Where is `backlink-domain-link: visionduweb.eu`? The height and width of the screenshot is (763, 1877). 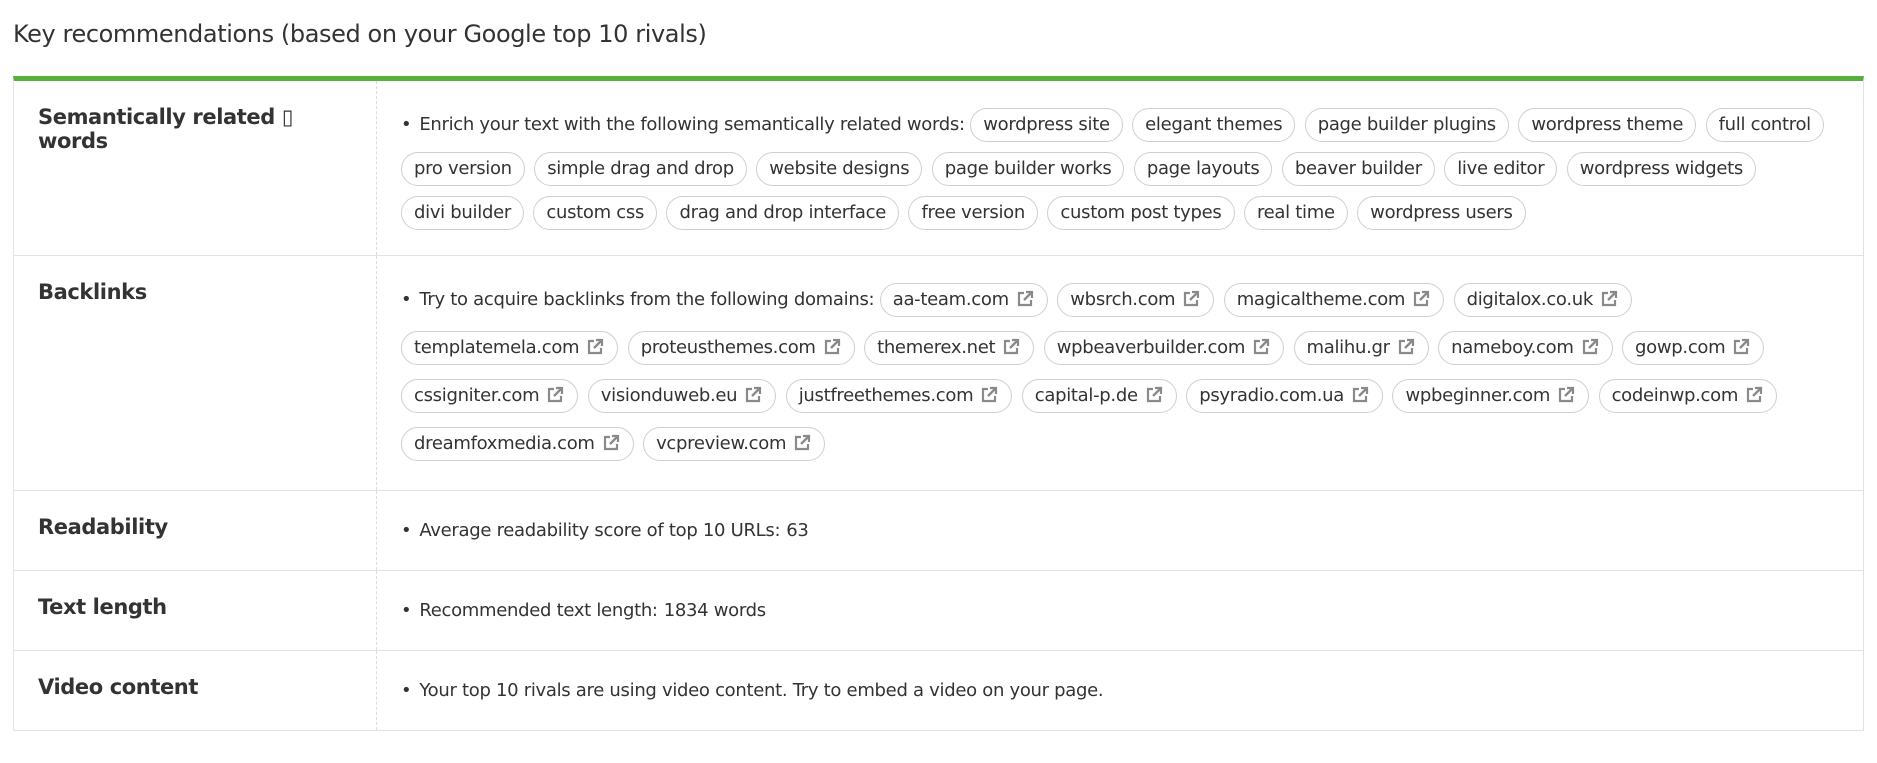
backlink-domain-link: visionduweb.eu is located at coordinates (682, 396).